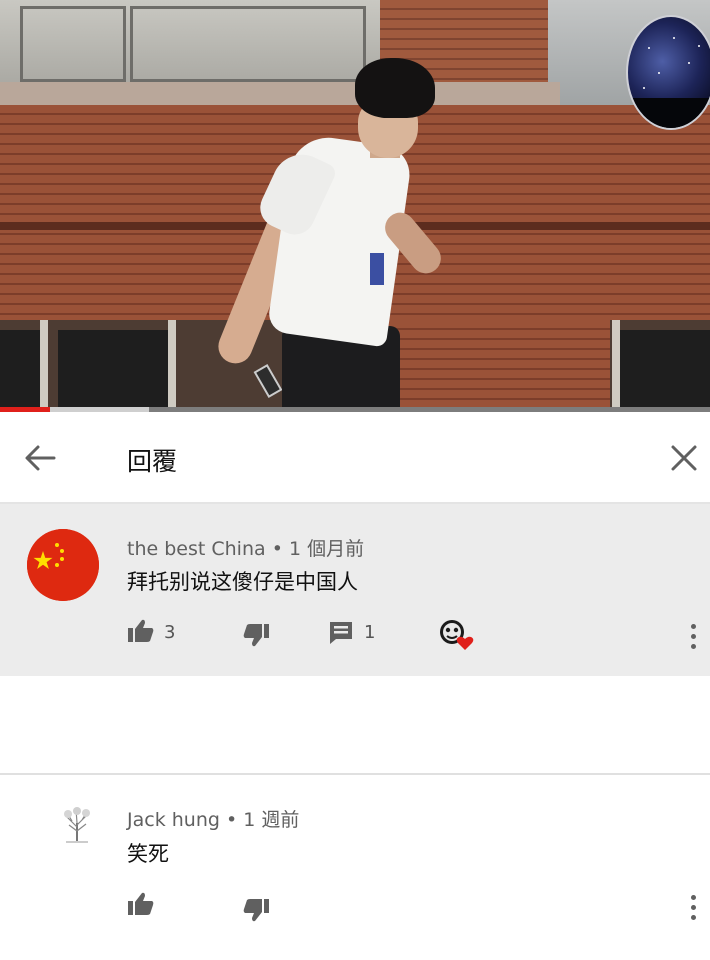 This screenshot has width=710, height=960. What do you see at coordinates (668, 72) in the screenshot?
I see `channel-avatar` at bounding box center [668, 72].